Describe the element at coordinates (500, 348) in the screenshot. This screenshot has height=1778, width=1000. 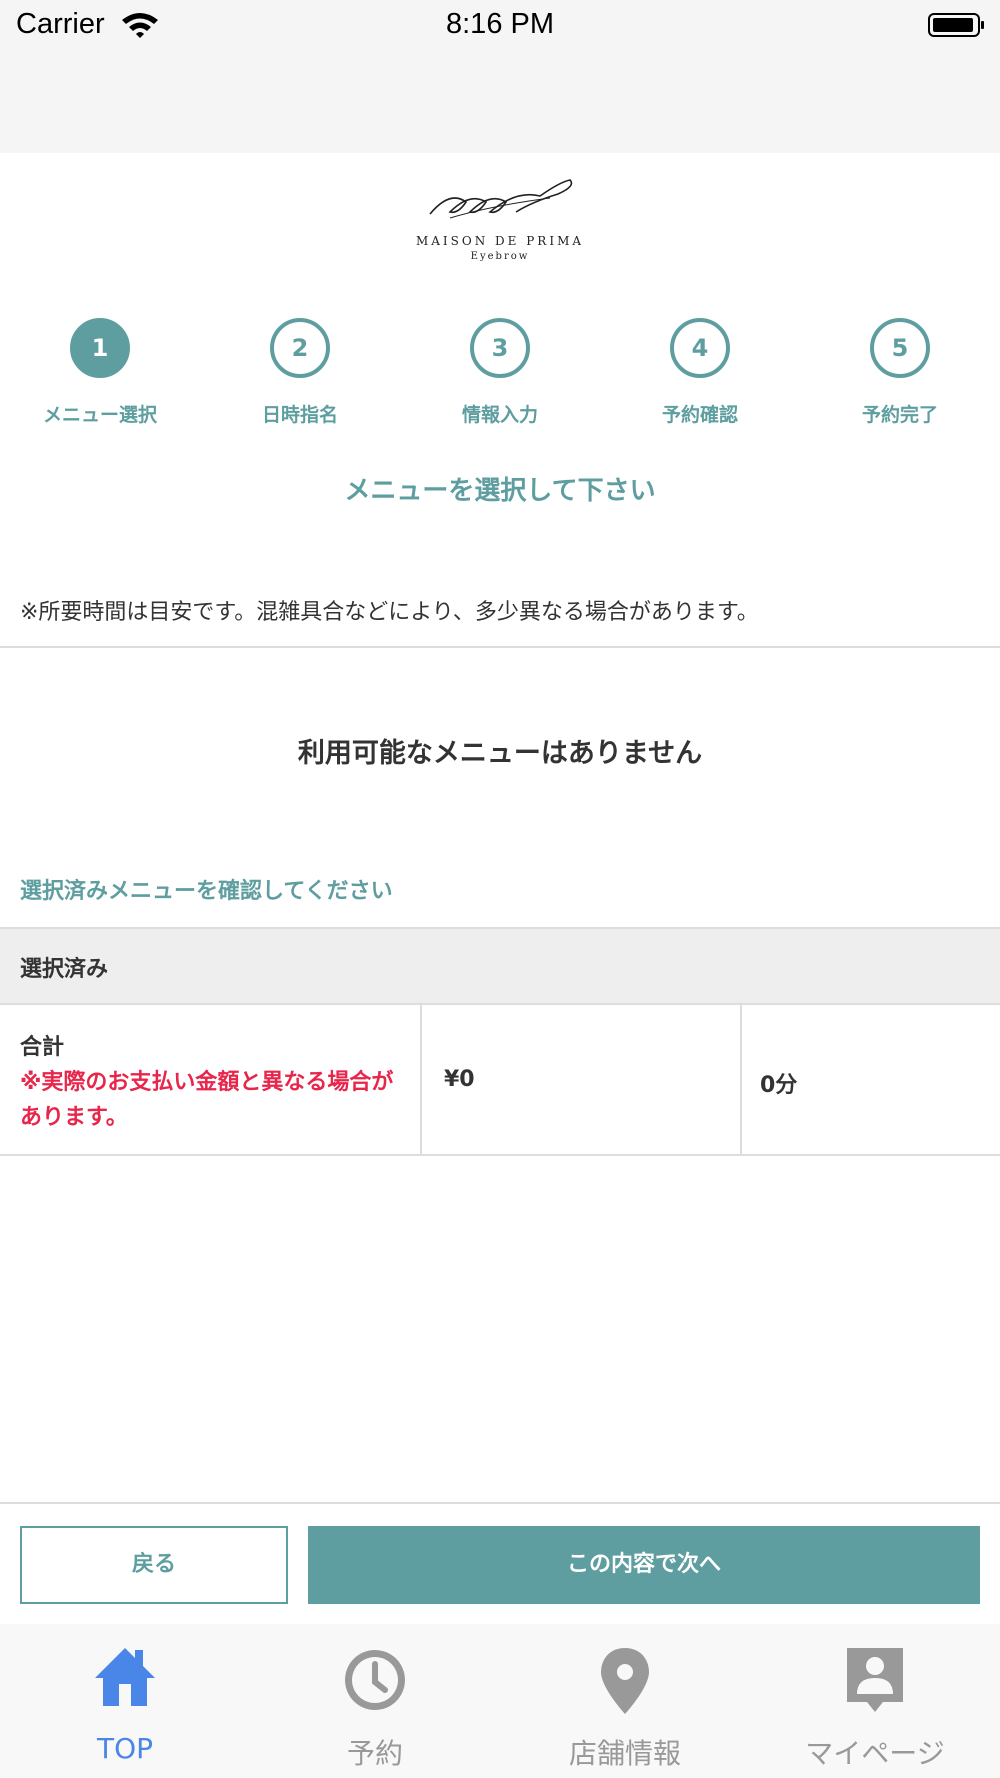
I see `step-number: 3` at that location.